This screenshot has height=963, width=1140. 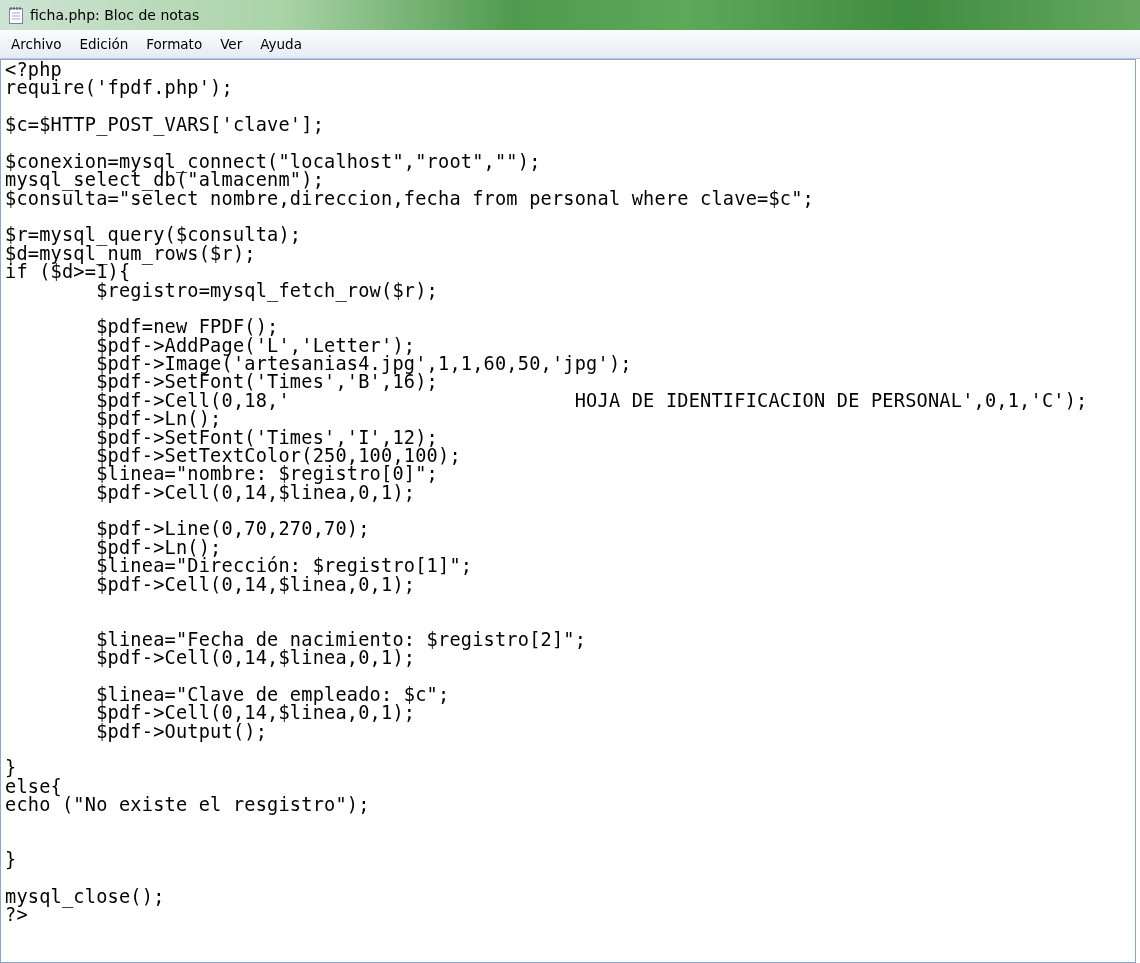 I want to click on menu-item: Archivo, so click(x=36, y=44).